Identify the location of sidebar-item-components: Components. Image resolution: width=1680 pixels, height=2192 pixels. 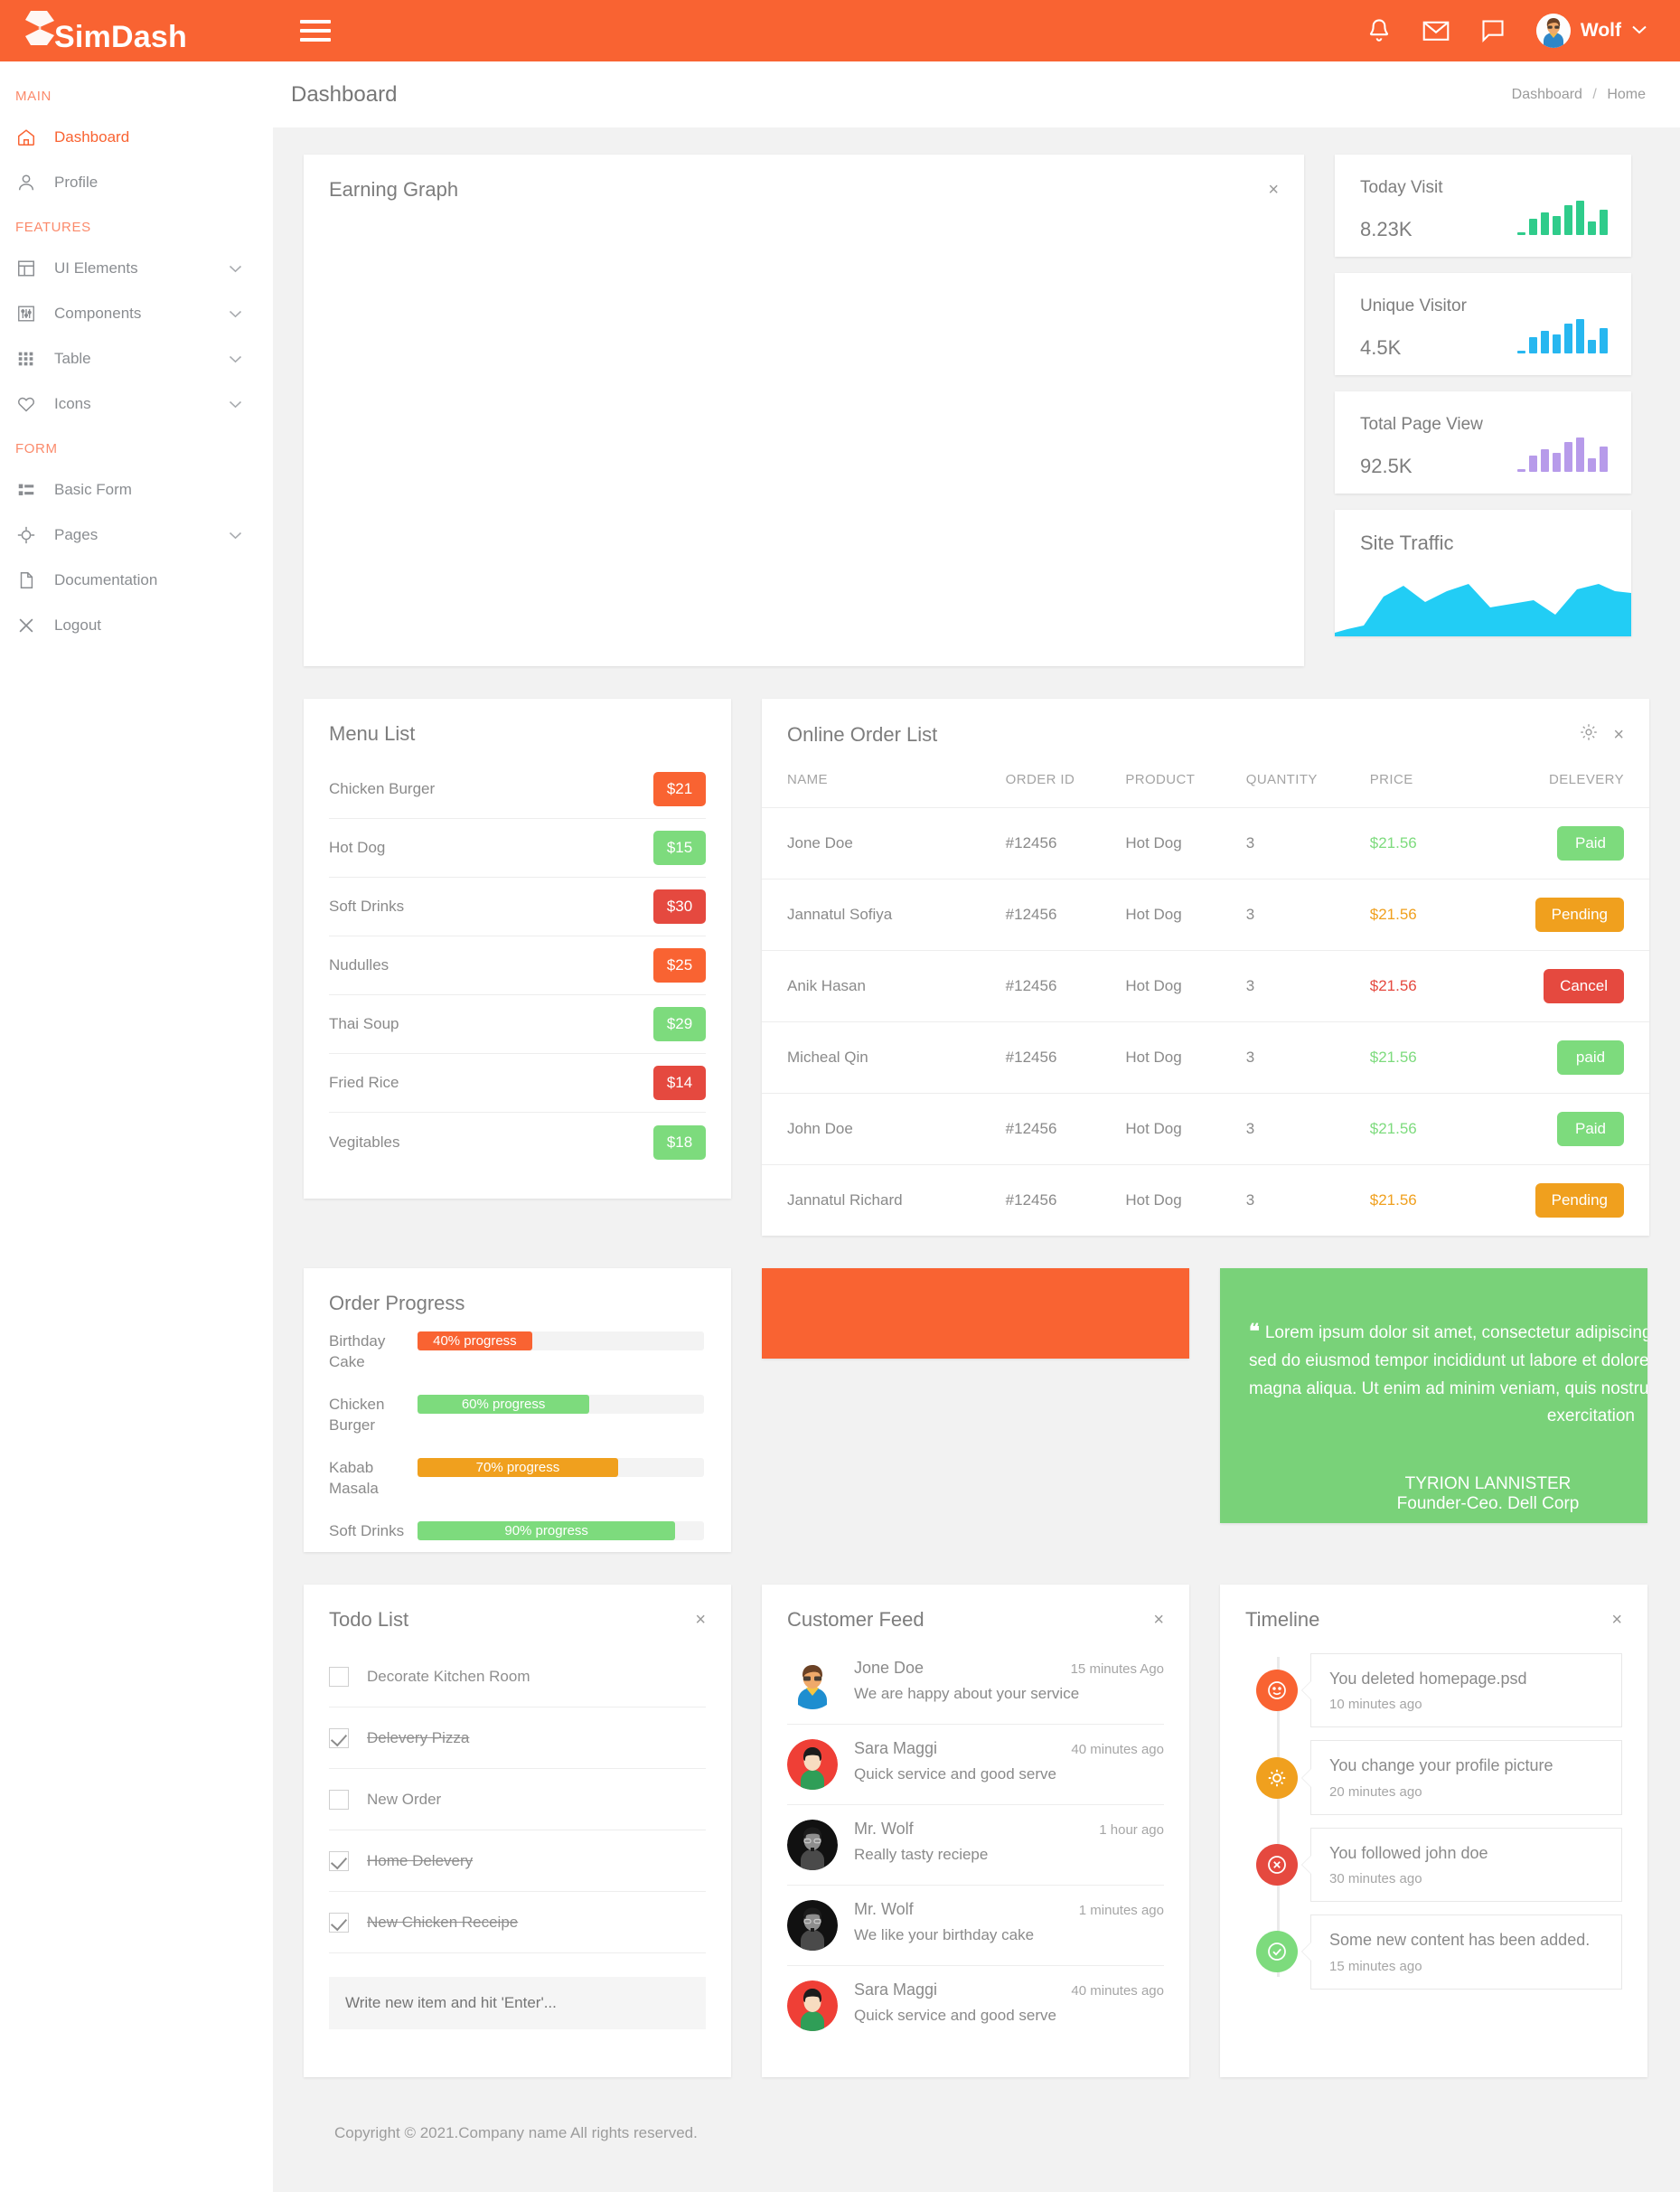
(136, 313).